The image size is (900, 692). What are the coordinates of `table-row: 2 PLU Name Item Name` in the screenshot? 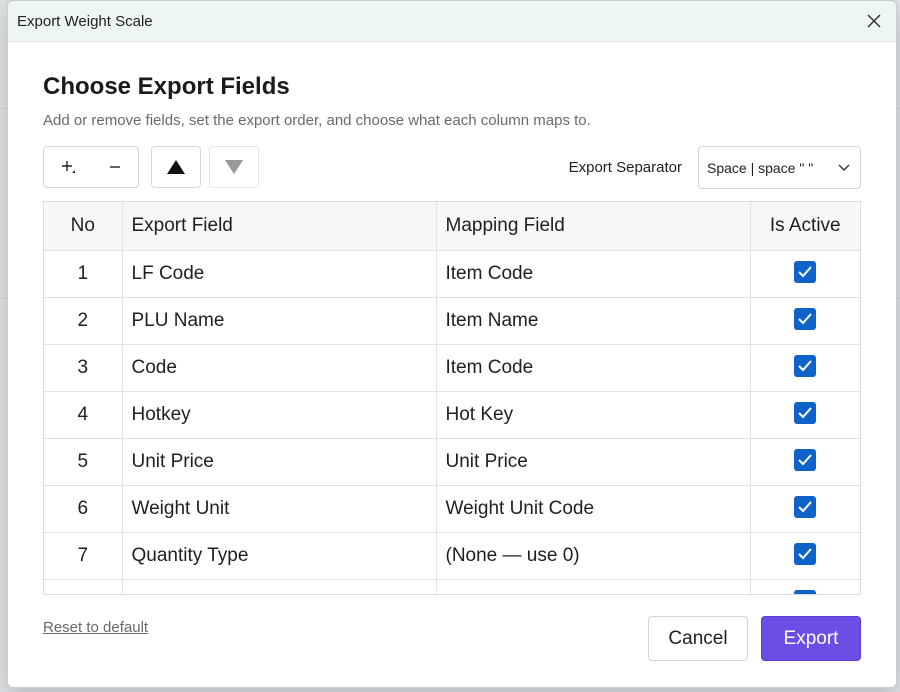 It's located at (452, 321).